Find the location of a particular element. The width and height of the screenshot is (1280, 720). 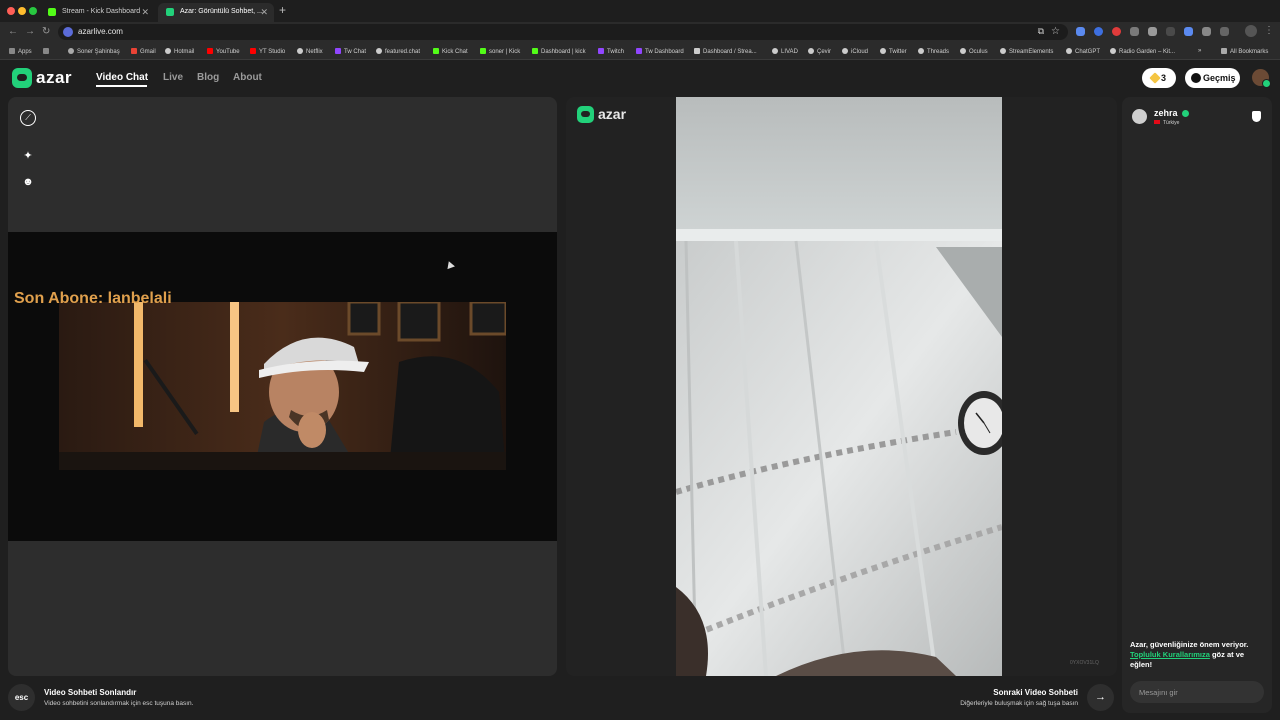

edit-filter-icon: ⟋ is located at coordinates (28, 118).